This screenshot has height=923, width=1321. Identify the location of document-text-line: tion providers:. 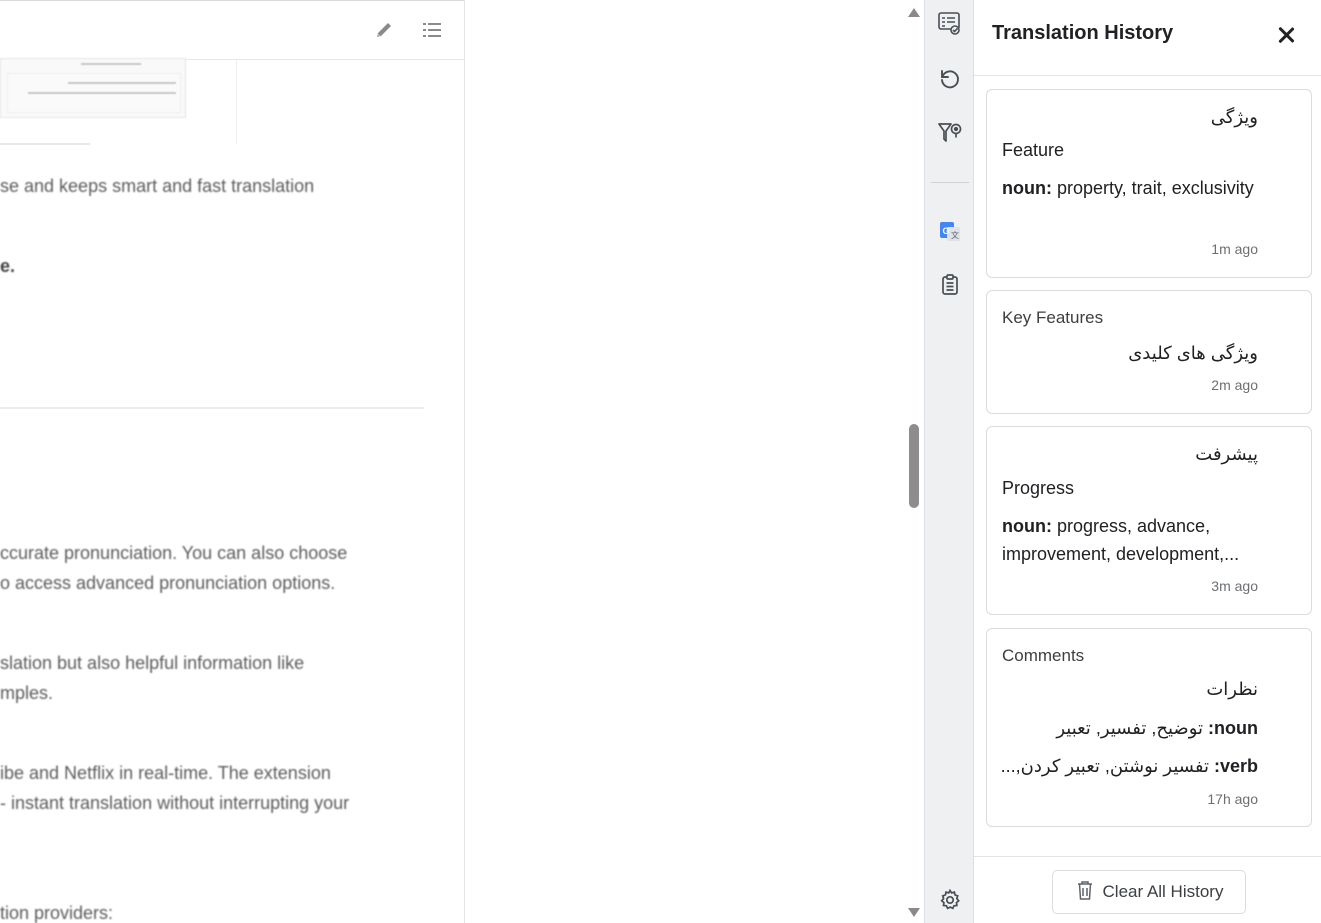
(57, 913).